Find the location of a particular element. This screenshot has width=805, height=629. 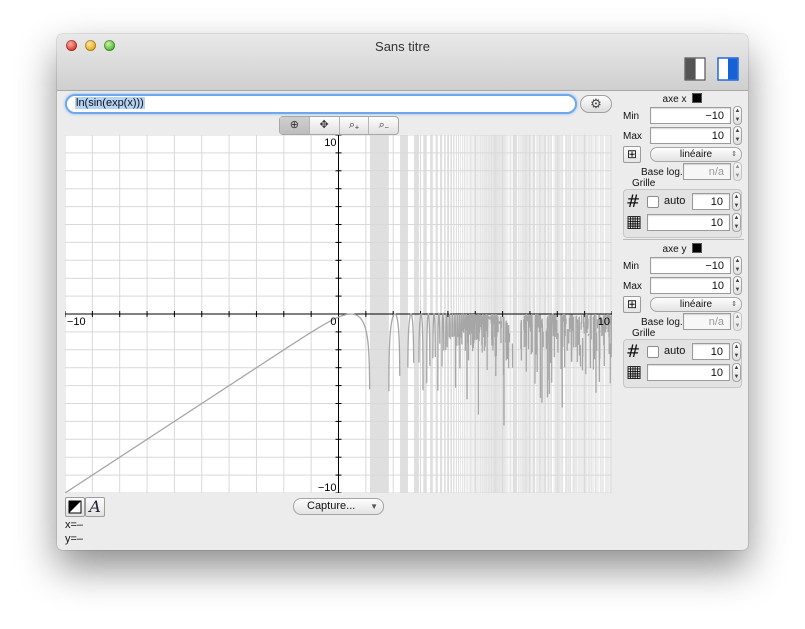

axis-x-color-swatch is located at coordinates (697, 98).